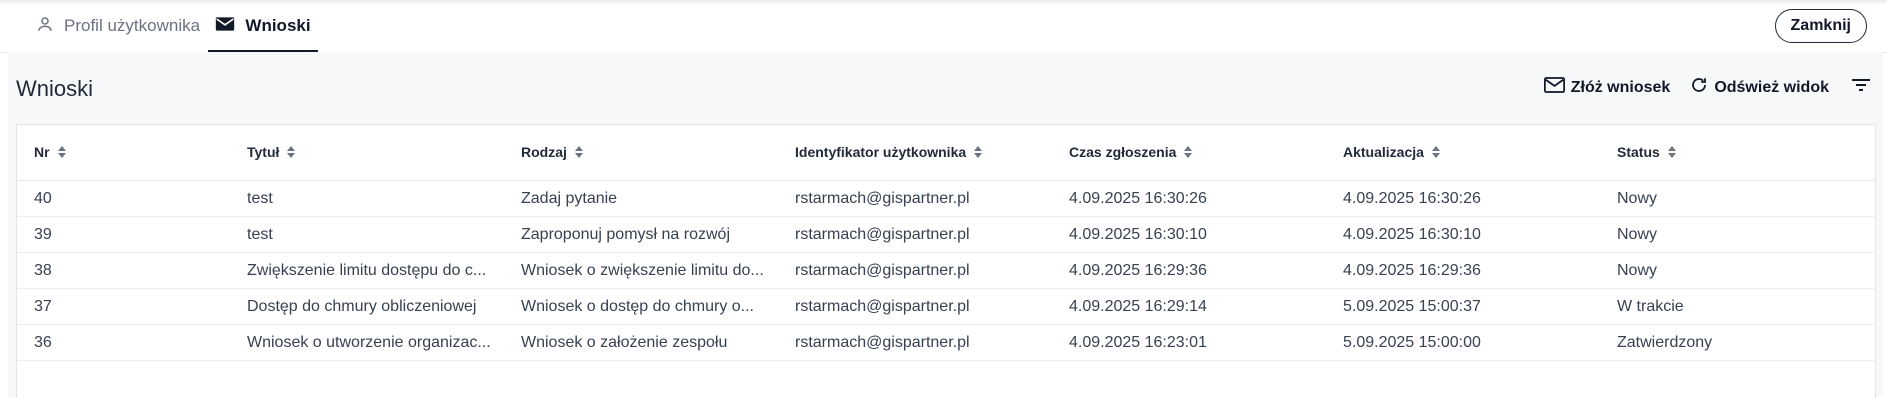 The height and width of the screenshot is (398, 1887). What do you see at coordinates (1412, 270) in the screenshot?
I see `cell-updated: 4.09.2025 16:29:36` at bounding box center [1412, 270].